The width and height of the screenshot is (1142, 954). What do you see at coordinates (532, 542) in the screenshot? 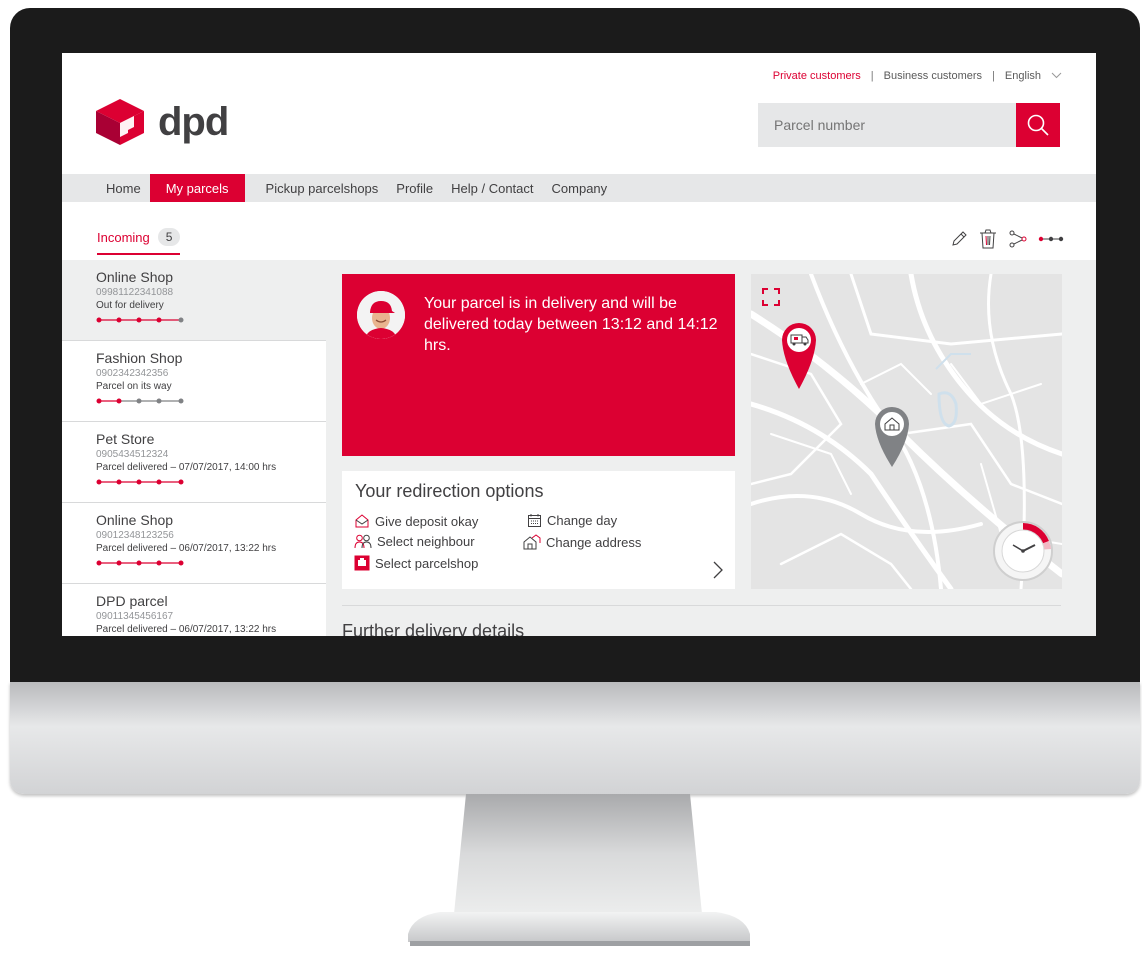
I see `change-address-icon` at bounding box center [532, 542].